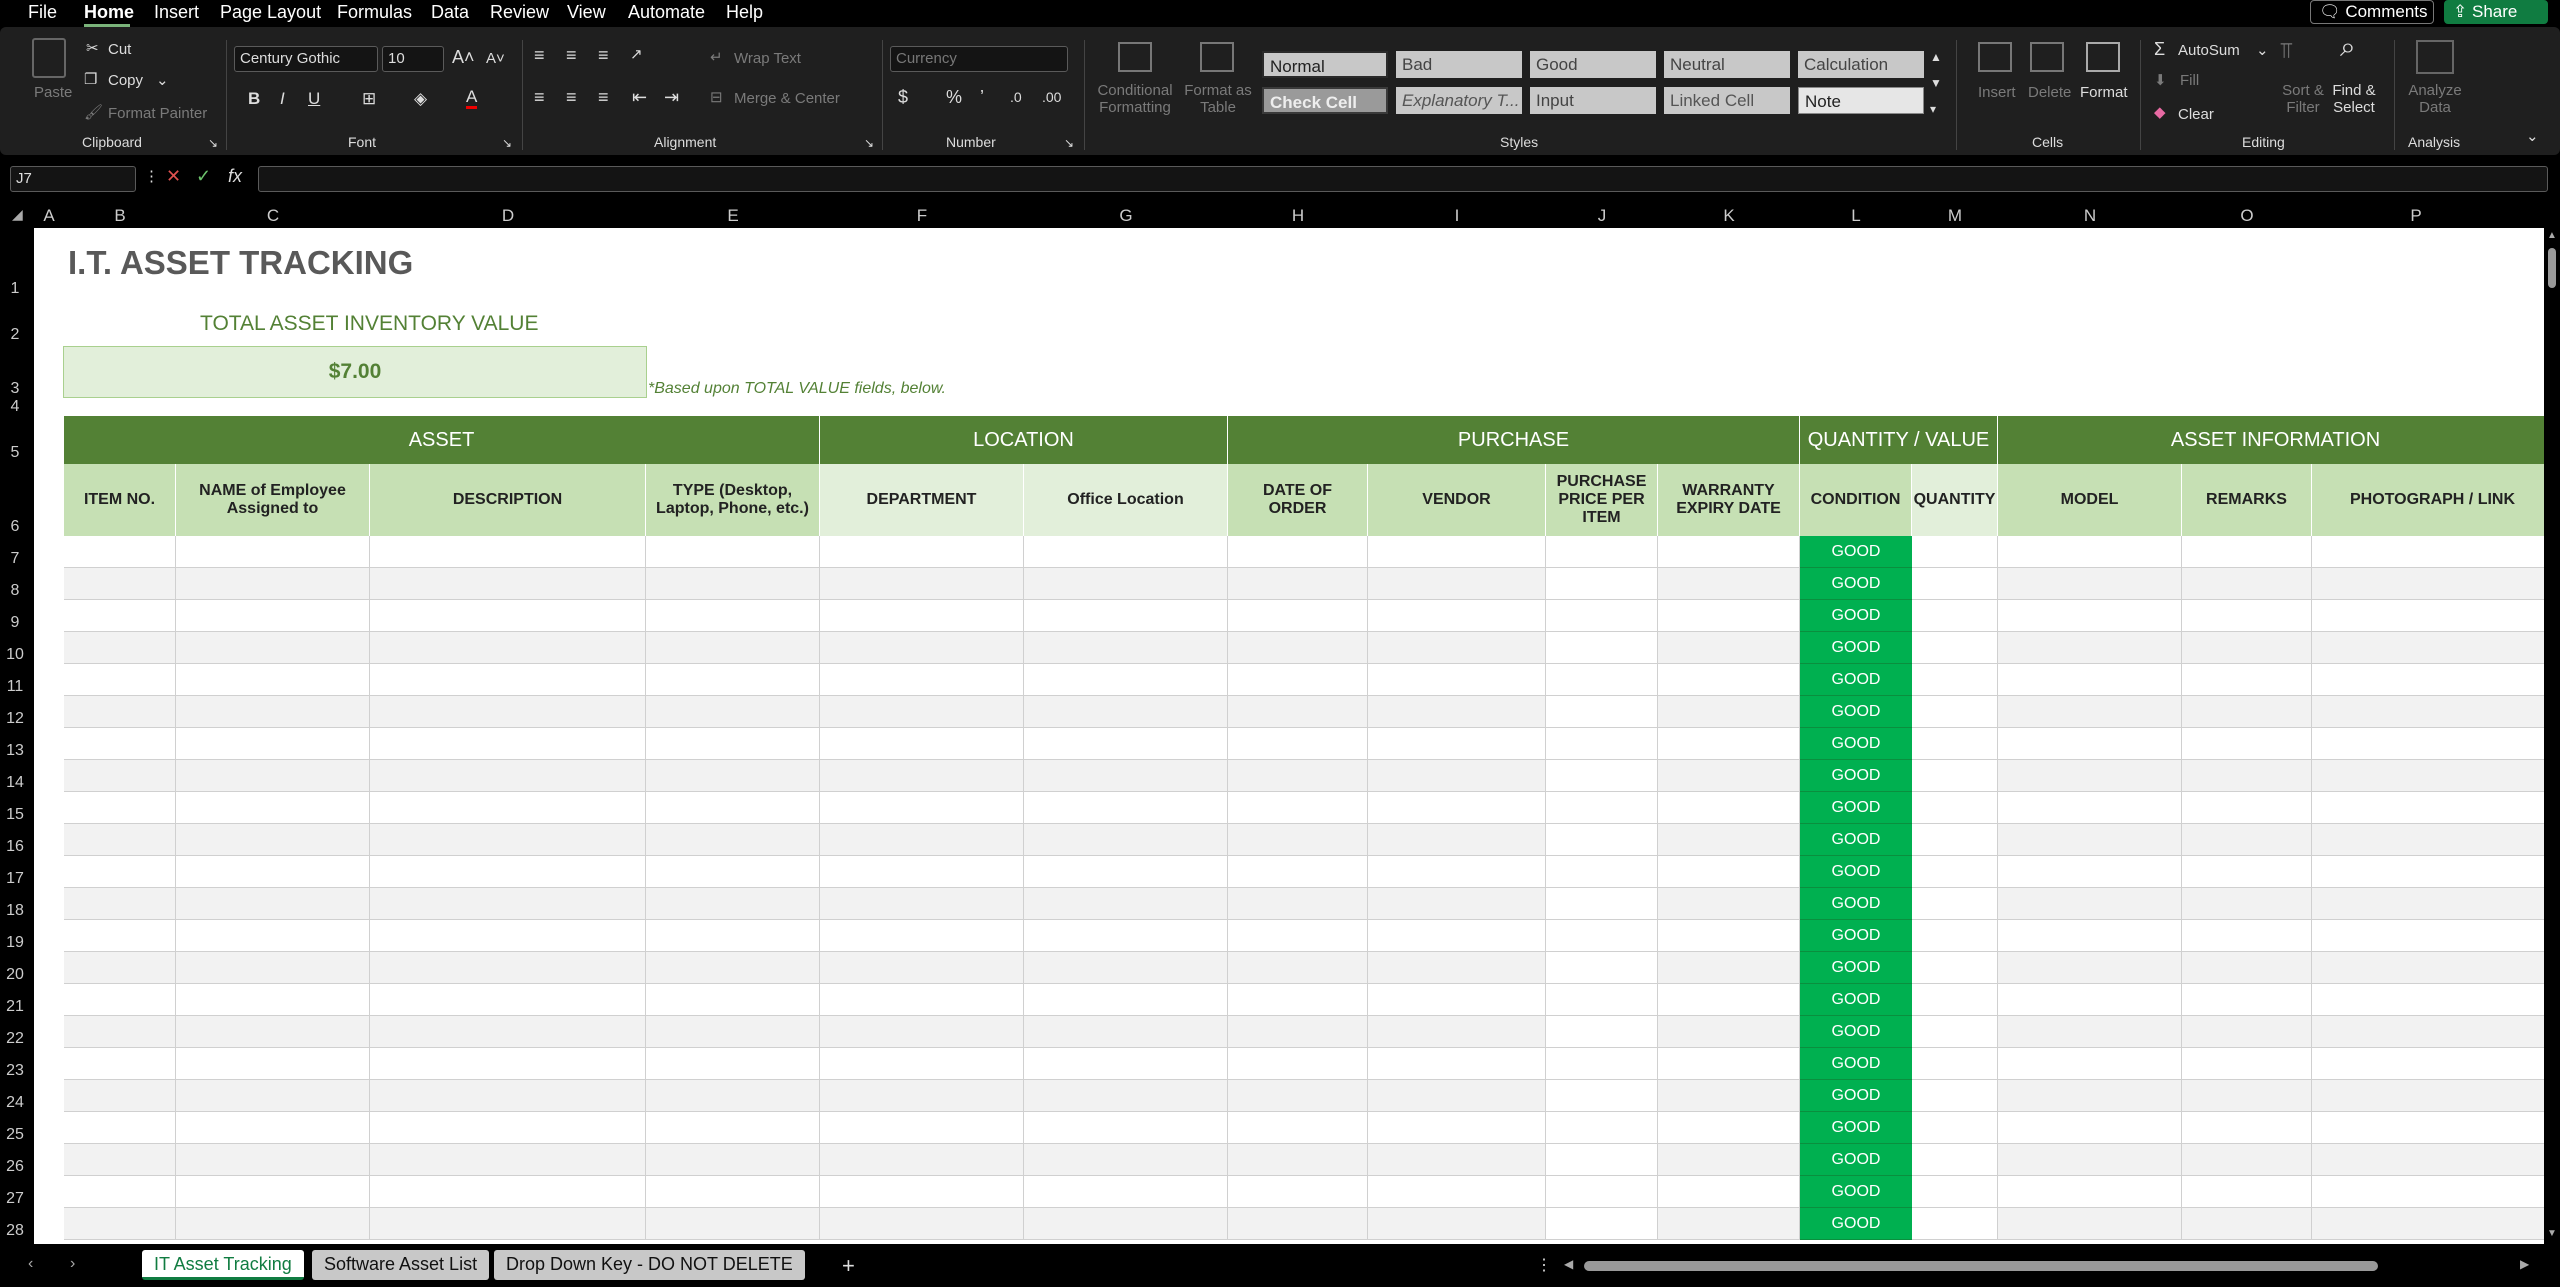 Image resolution: width=2560 pixels, height=1287 pixels. I want to click on align-bottom-icon: ≡, so click(603, 55).